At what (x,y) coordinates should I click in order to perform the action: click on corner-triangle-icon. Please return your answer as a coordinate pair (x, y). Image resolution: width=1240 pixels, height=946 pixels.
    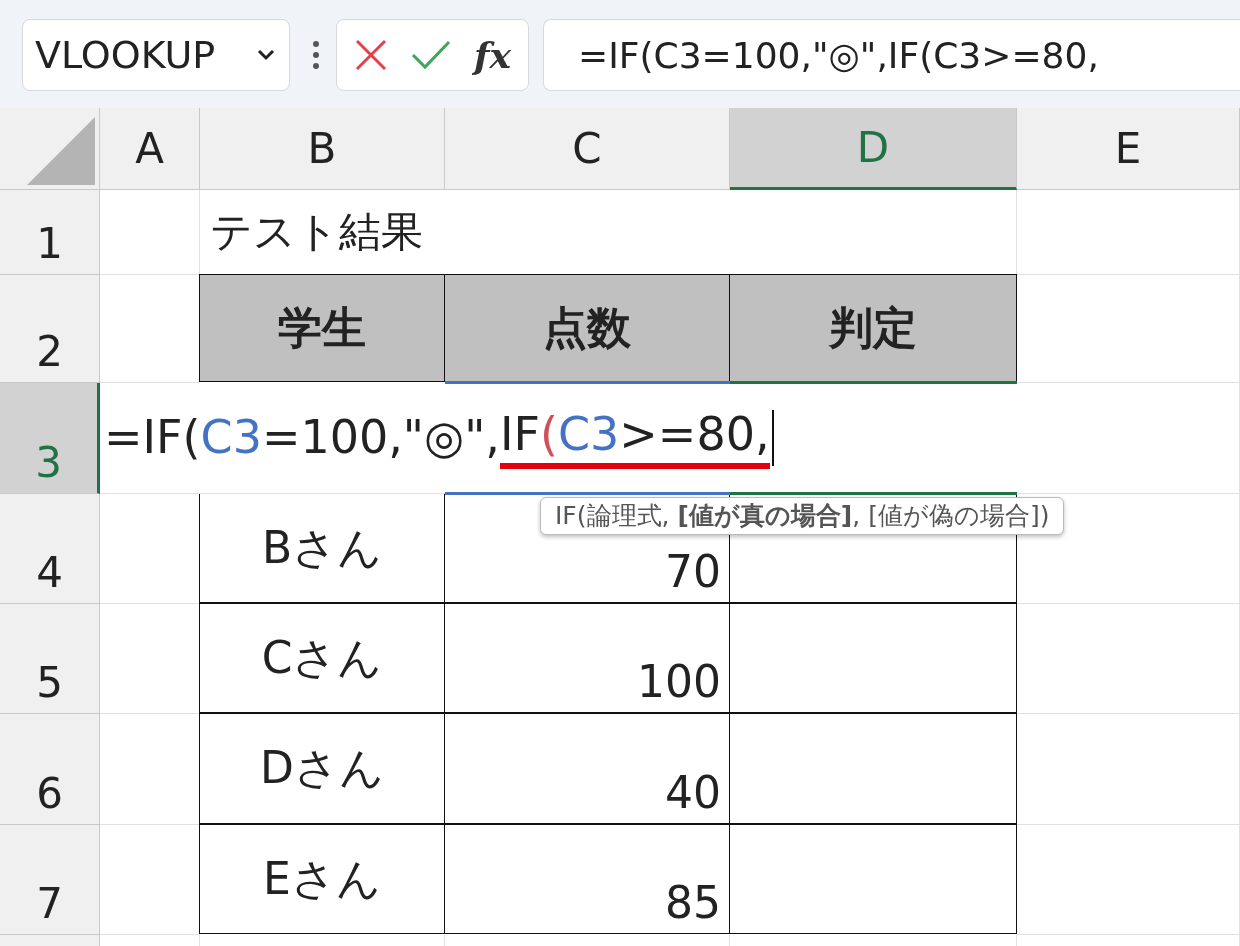
    Looking at the image, I should click on (61, 151).